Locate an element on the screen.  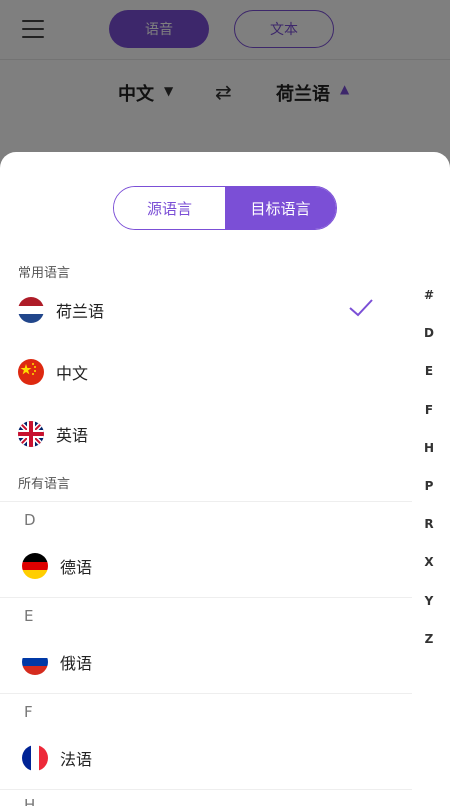
common-languages-title: 常用语言 is located at coordinates (44, 273).